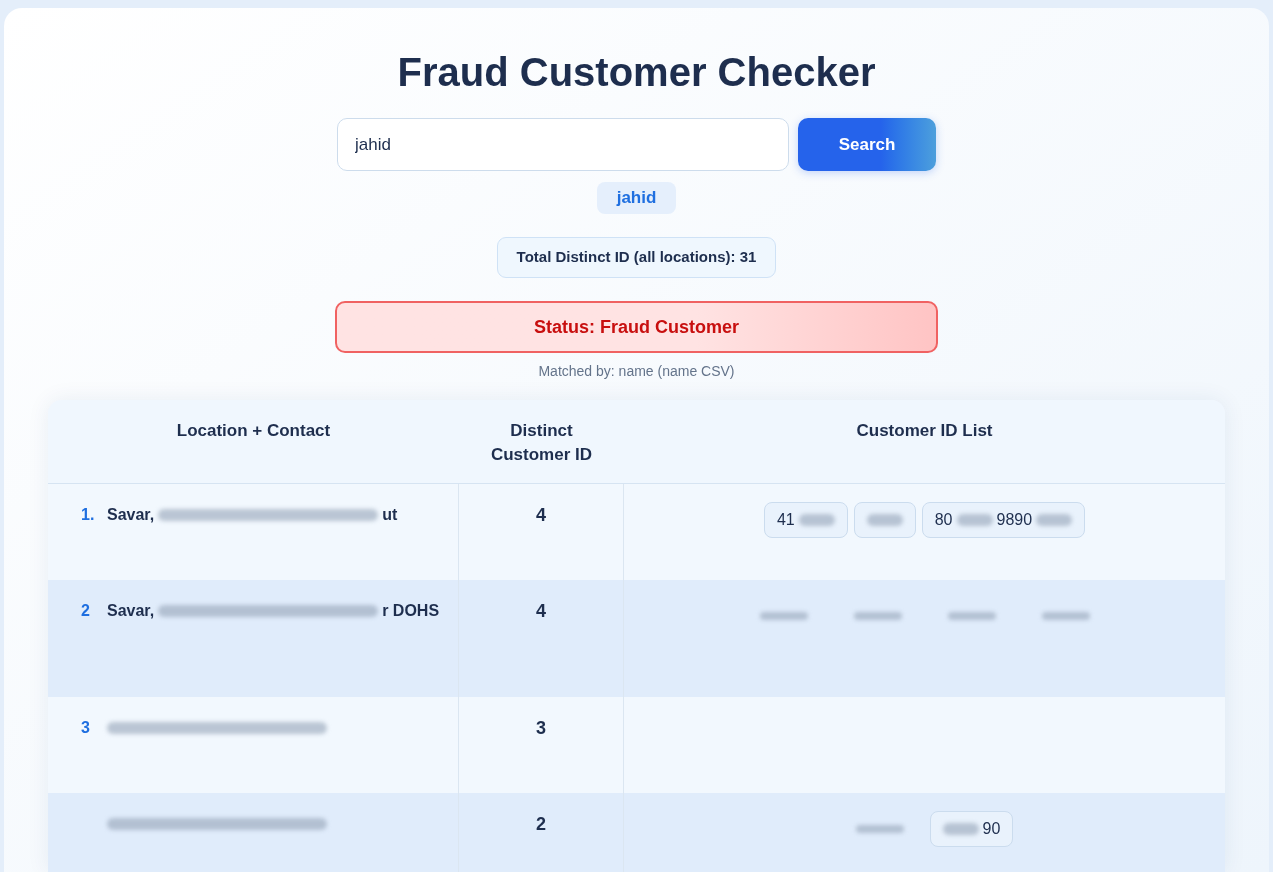 The height and width of the screenshot is (872, 1273). I want to click on total-summary: Total Distinct ID (all locations): 31, so click(636, 257).